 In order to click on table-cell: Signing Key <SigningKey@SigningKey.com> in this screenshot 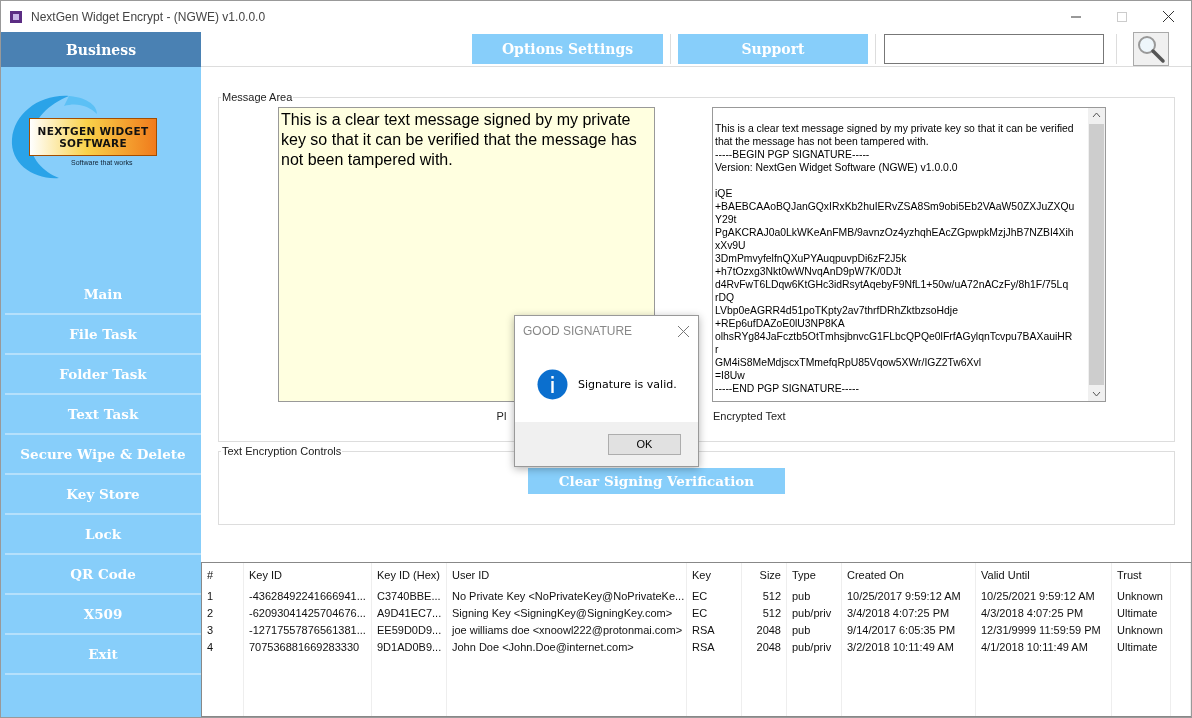, I will do `click(567, 612)`.